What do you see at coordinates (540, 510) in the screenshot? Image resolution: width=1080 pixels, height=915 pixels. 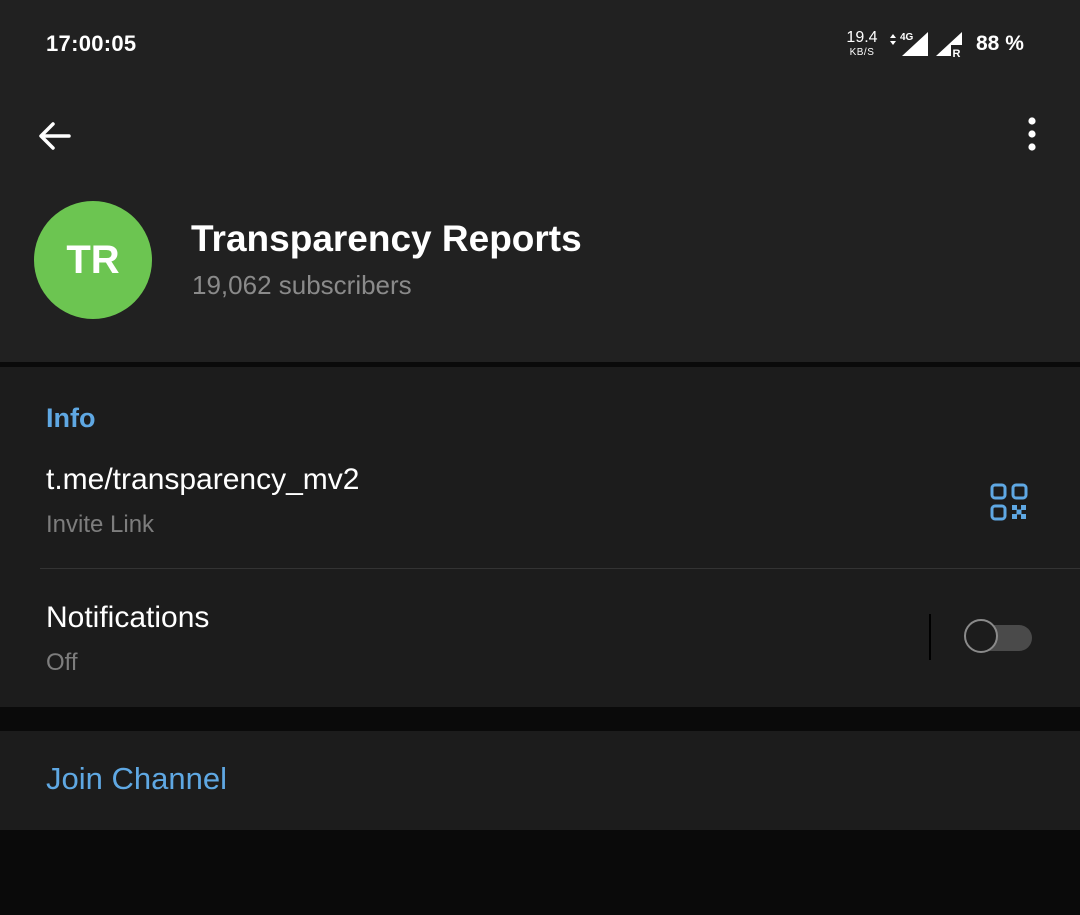 I see `invite-link-row: t.me/transparency_mv2 Invite Link` at bounding box center [540, 510].